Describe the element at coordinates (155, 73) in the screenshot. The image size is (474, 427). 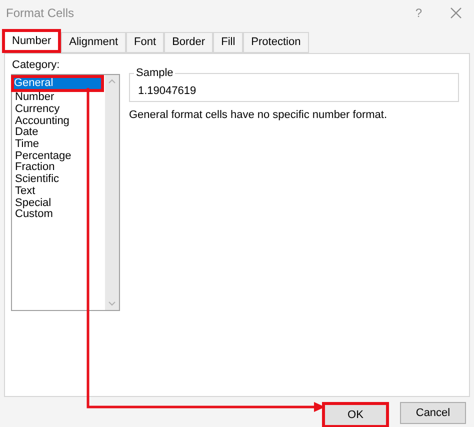
I see `sample-label: Sample` at that location.